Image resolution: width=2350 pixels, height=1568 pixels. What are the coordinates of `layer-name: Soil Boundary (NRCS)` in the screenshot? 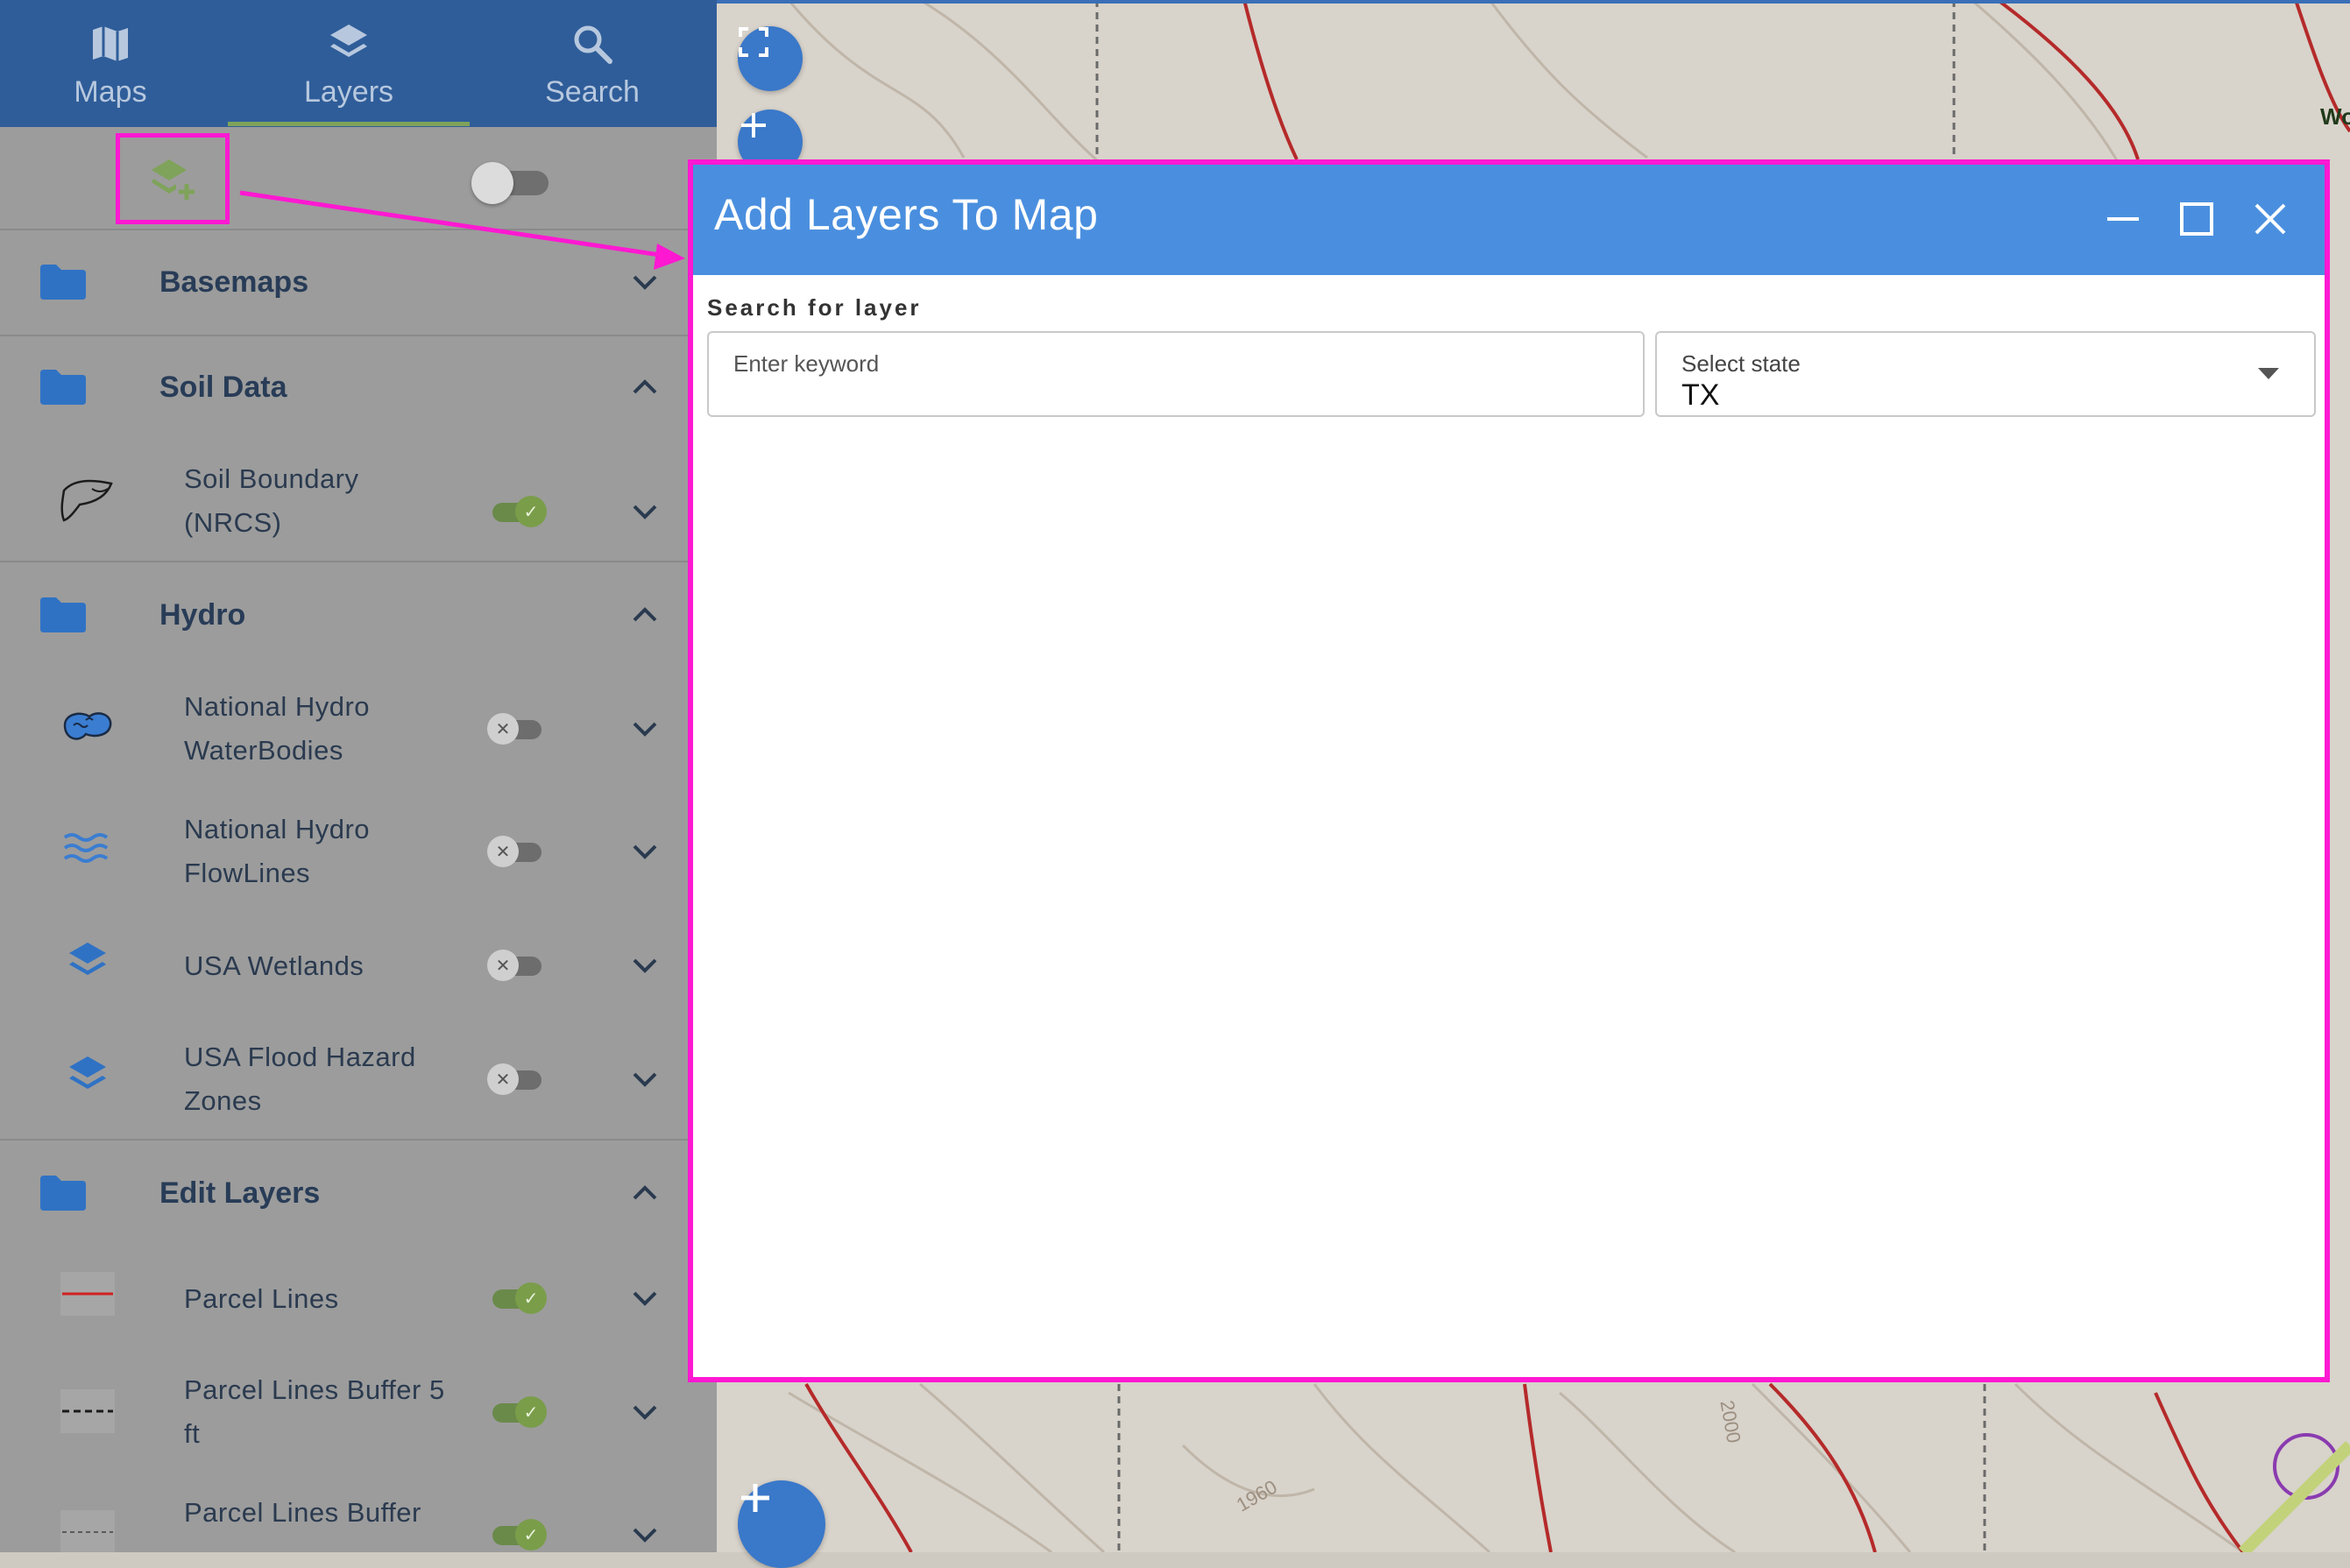 It's located at (272, 500).